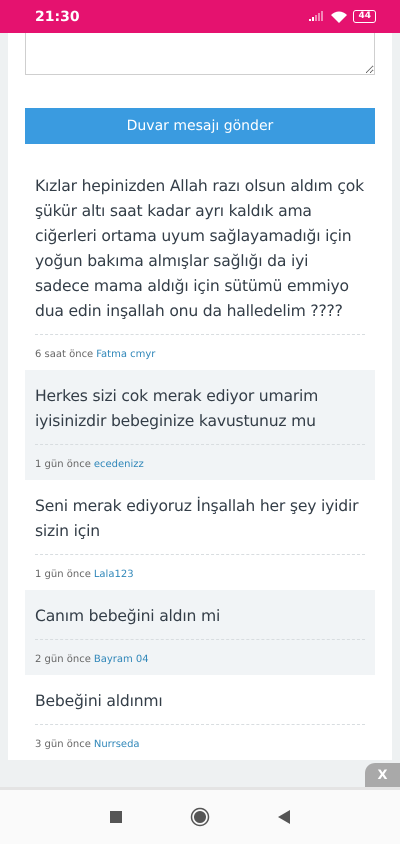  Describe the element at coordinates (200, 126) in the screenshot. I see `send-button: Duvar mesajı gönder` at that location.